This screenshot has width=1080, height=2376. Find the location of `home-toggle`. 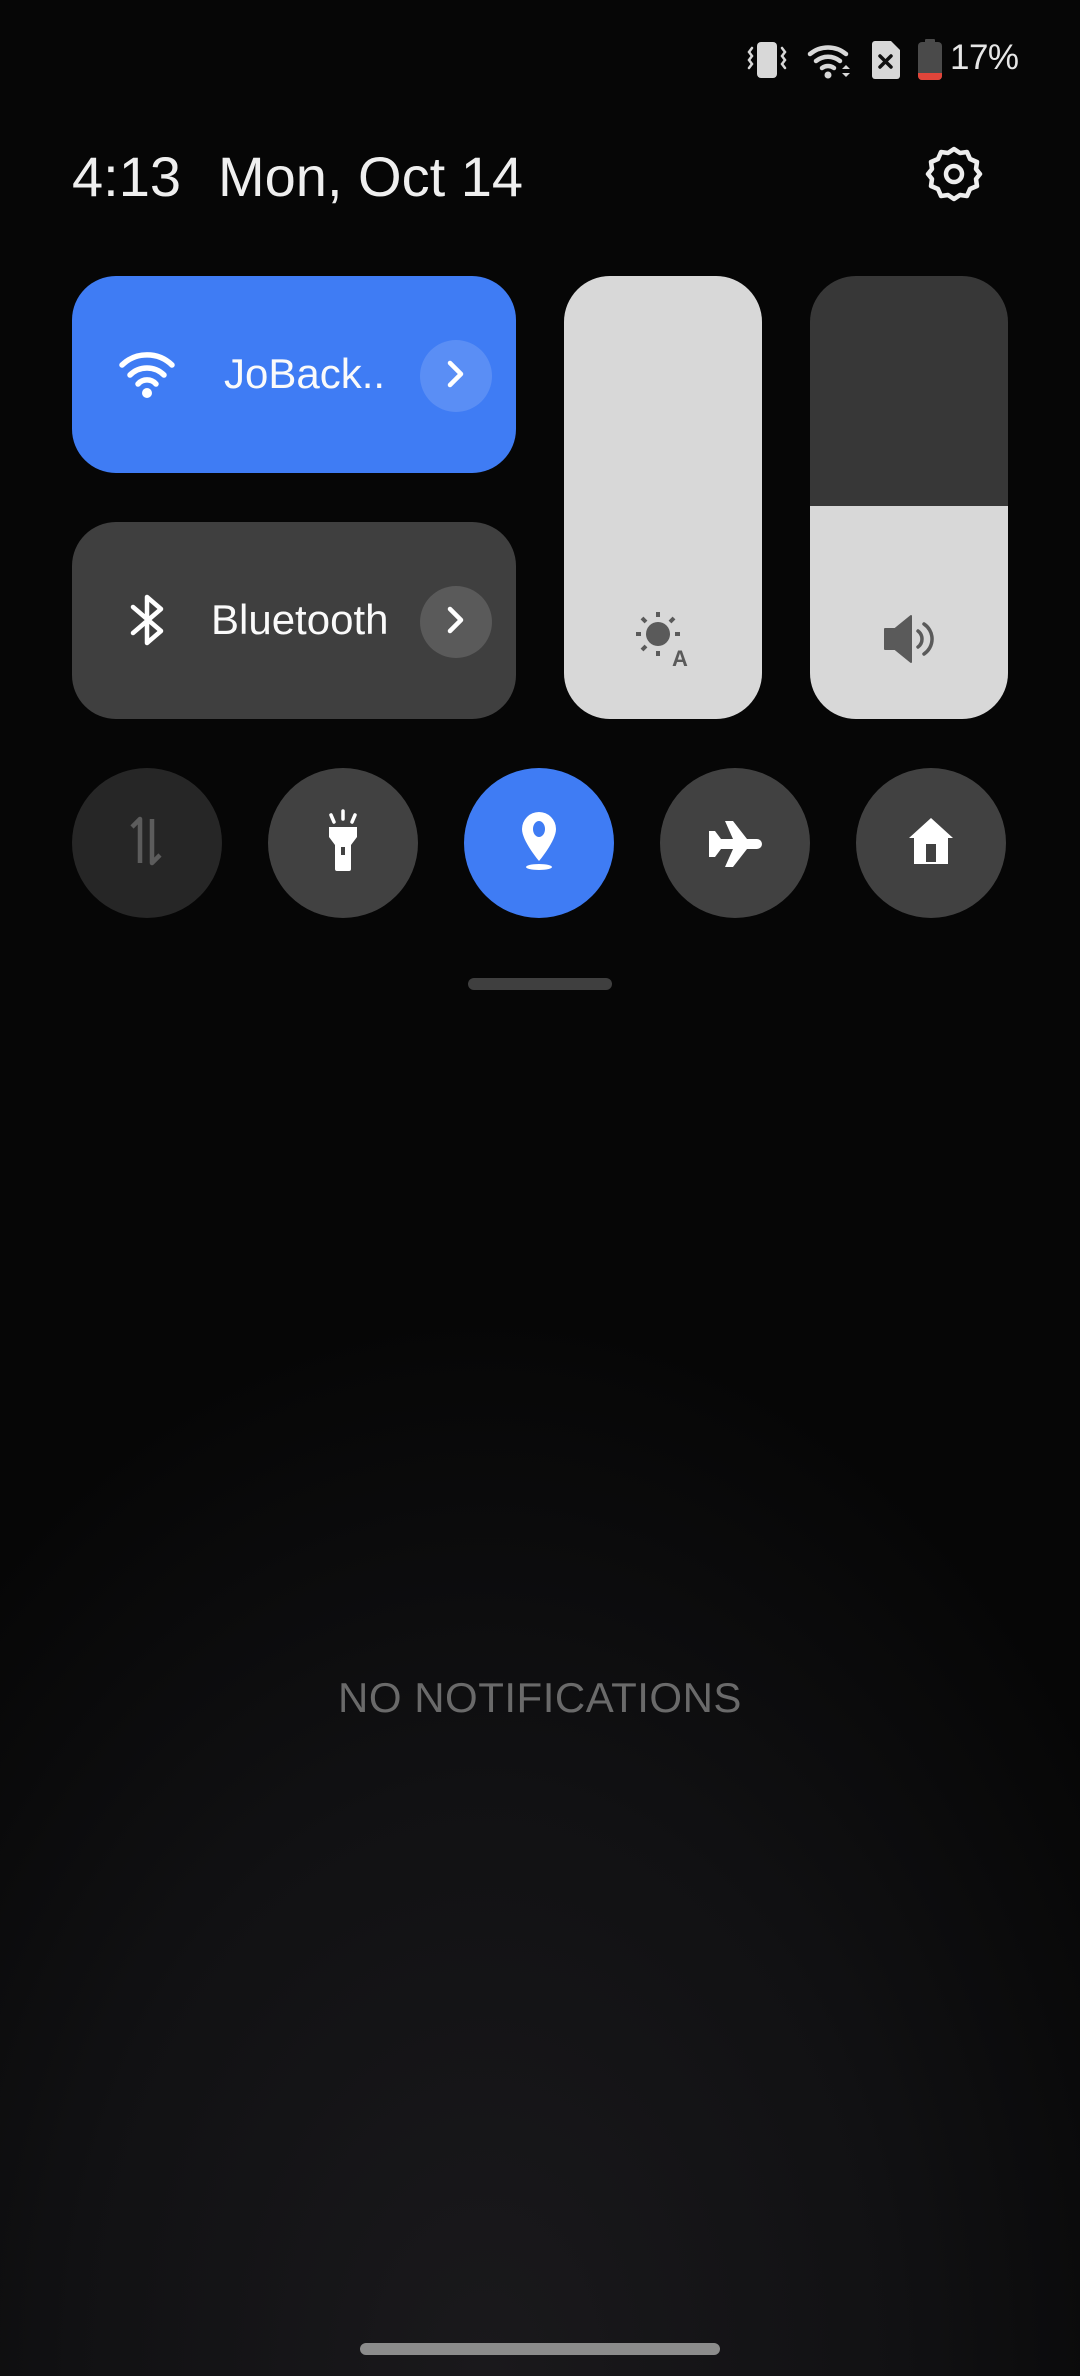

home-toggle is located at coordinates (931, 843).